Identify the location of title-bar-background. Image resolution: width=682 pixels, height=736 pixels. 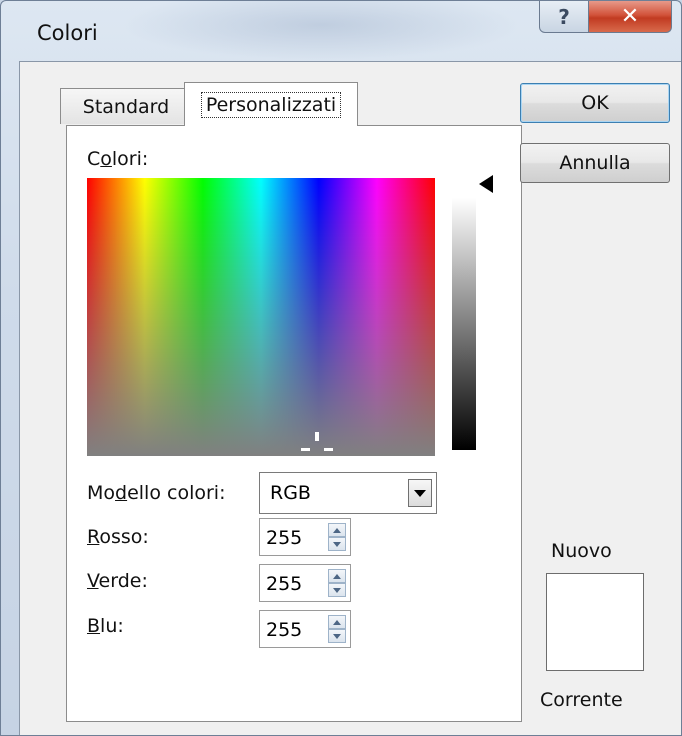
(321, 31).